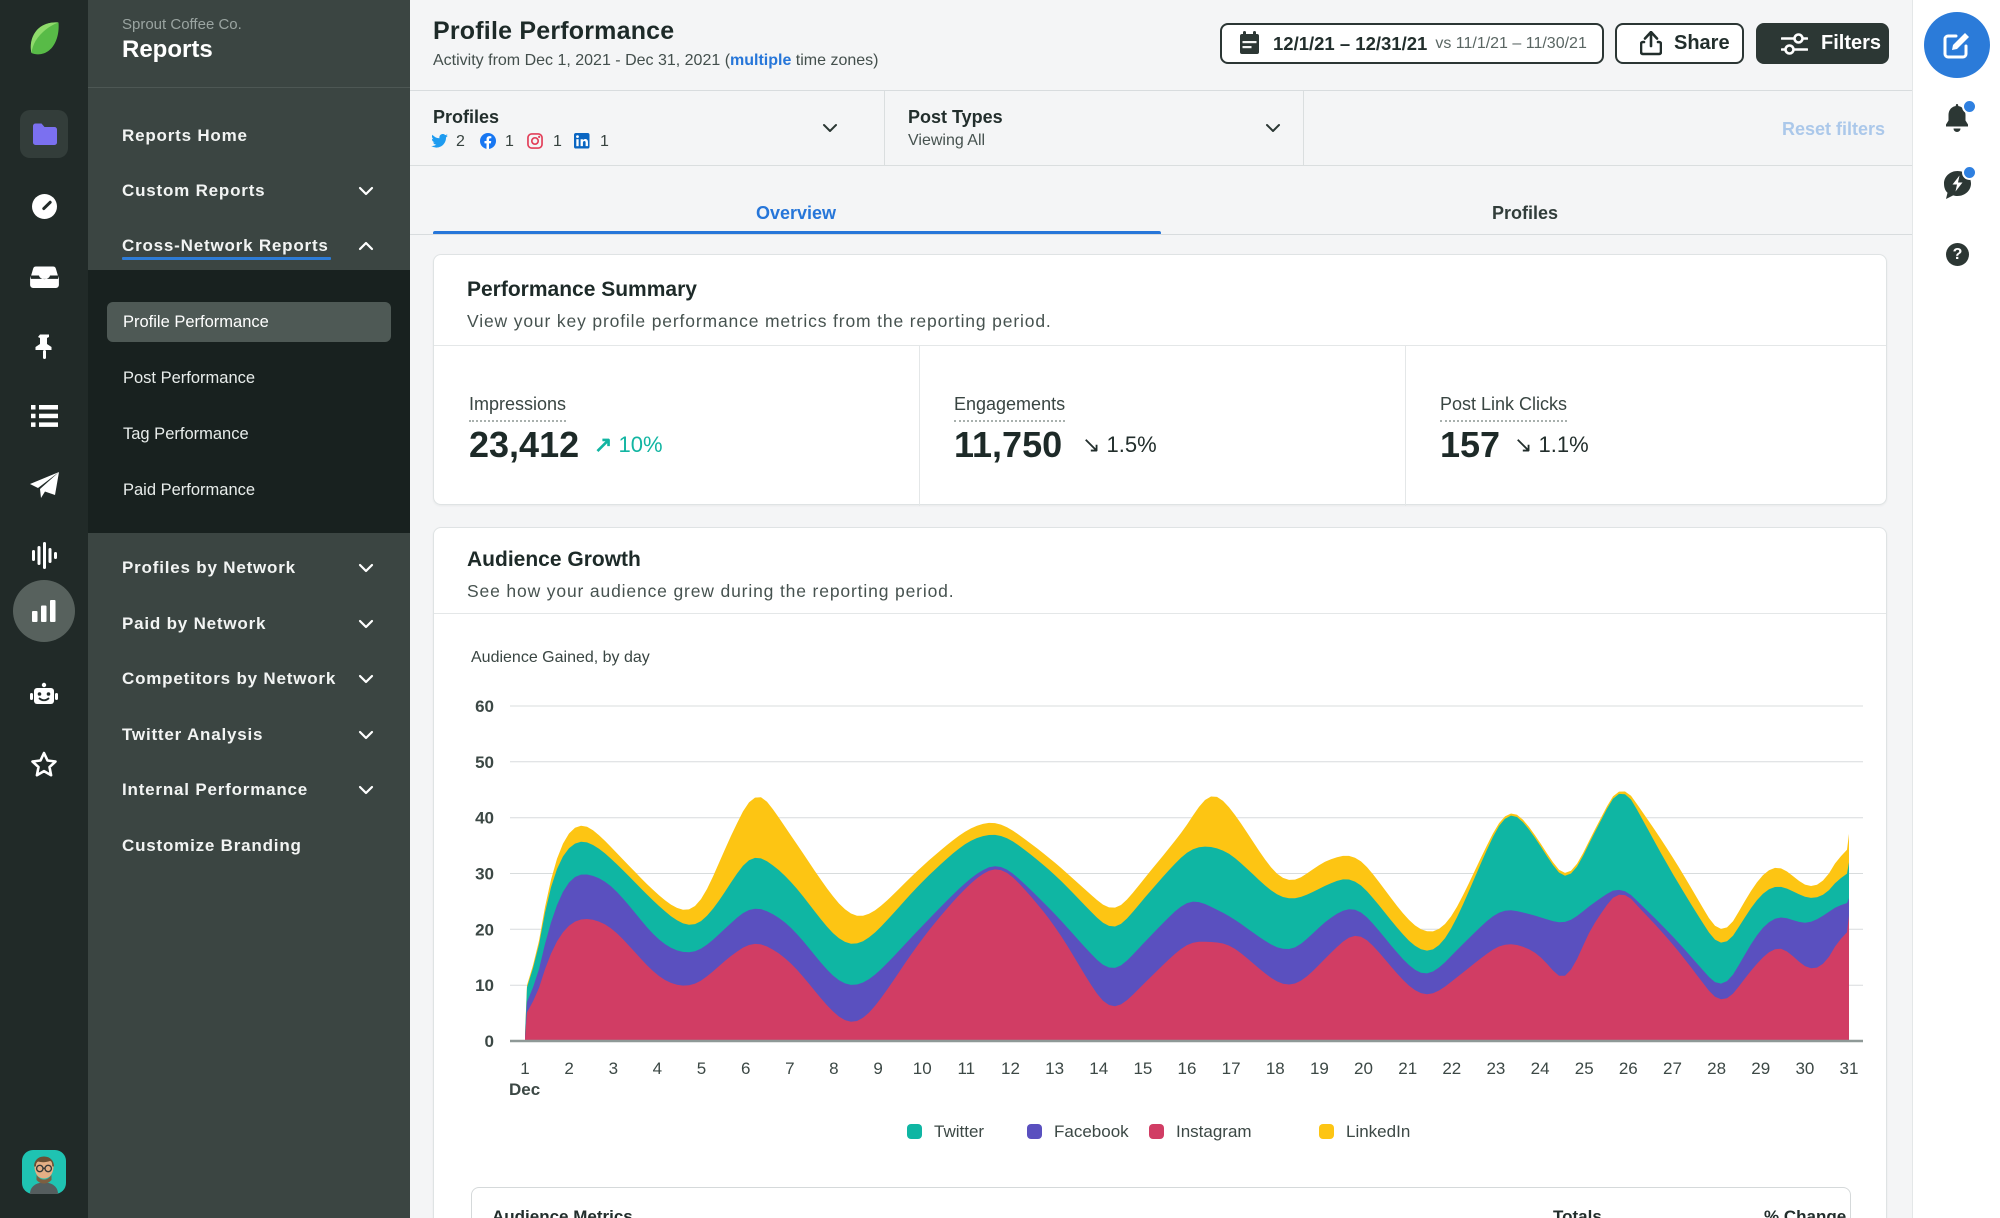  I want to click on svg-text: 22, so click(1451, 1068).